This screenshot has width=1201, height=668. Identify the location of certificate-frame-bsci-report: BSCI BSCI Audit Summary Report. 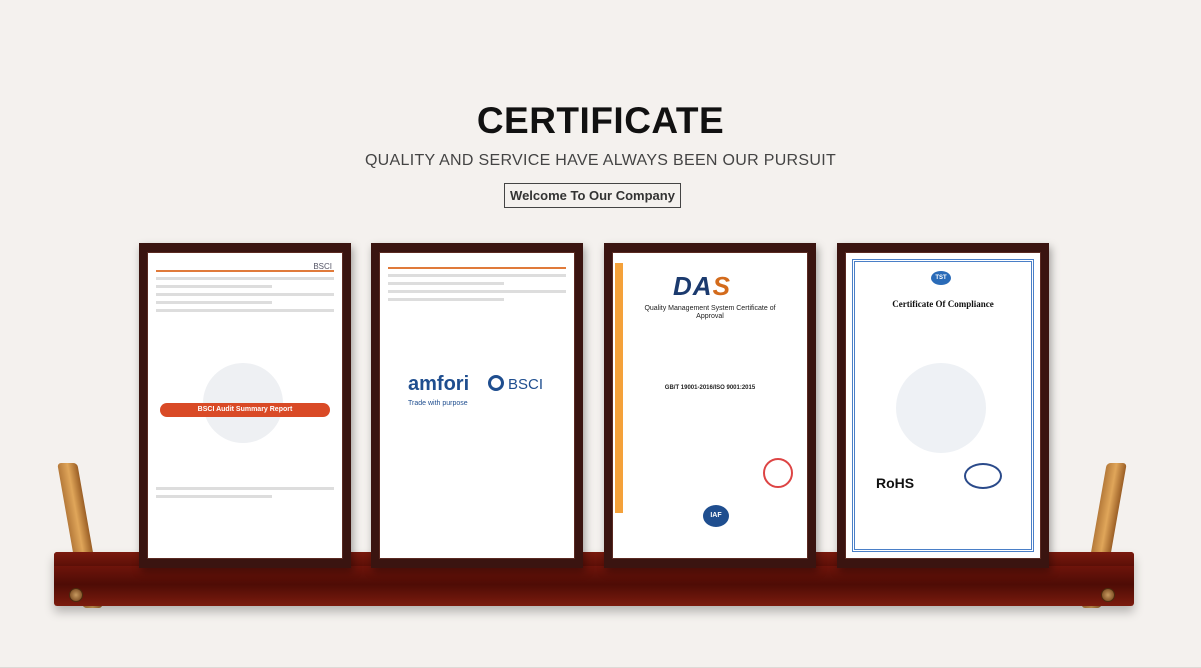
(245, 405).